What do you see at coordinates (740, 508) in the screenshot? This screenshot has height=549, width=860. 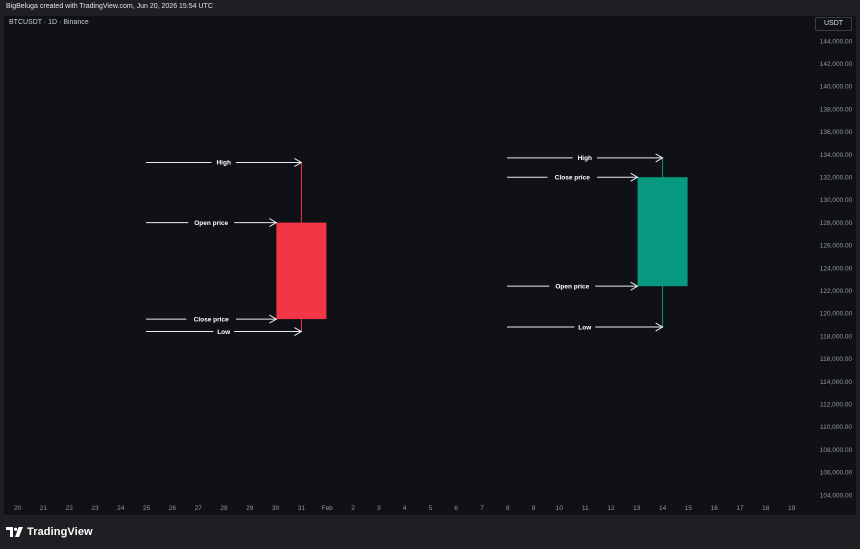 I see `x-axis-tick-label: 17` at bounding box center [740, 508].